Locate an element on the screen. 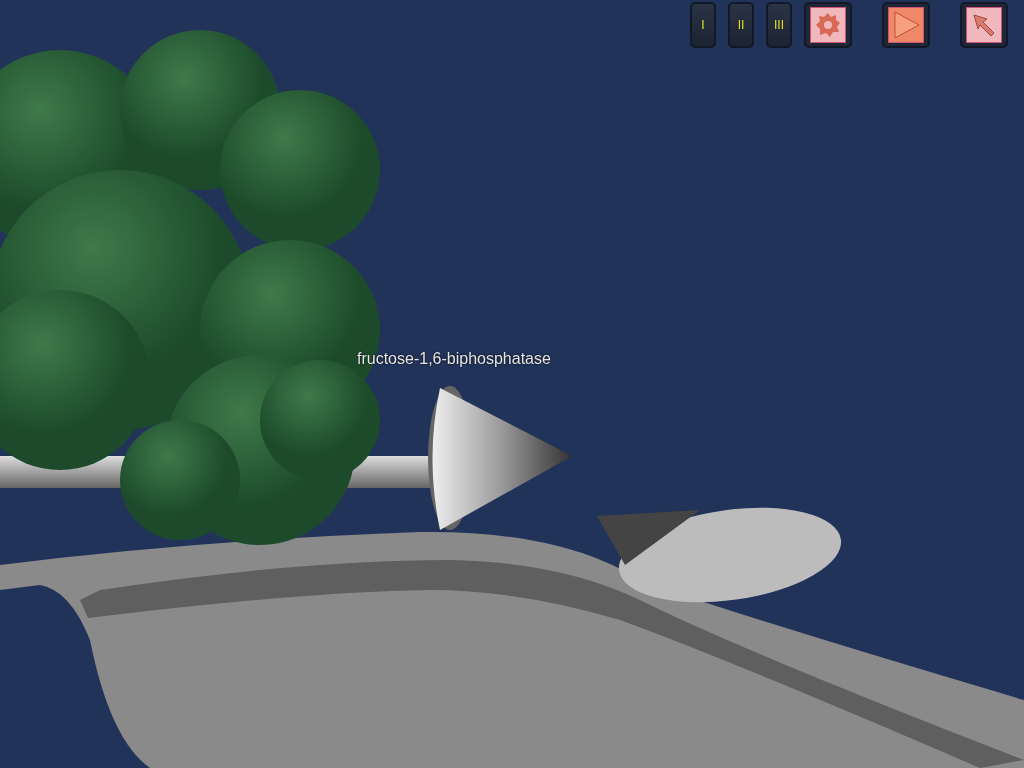 This screenshot has width=1024, height=768. level-button: I is located at coordinates (703, 25).